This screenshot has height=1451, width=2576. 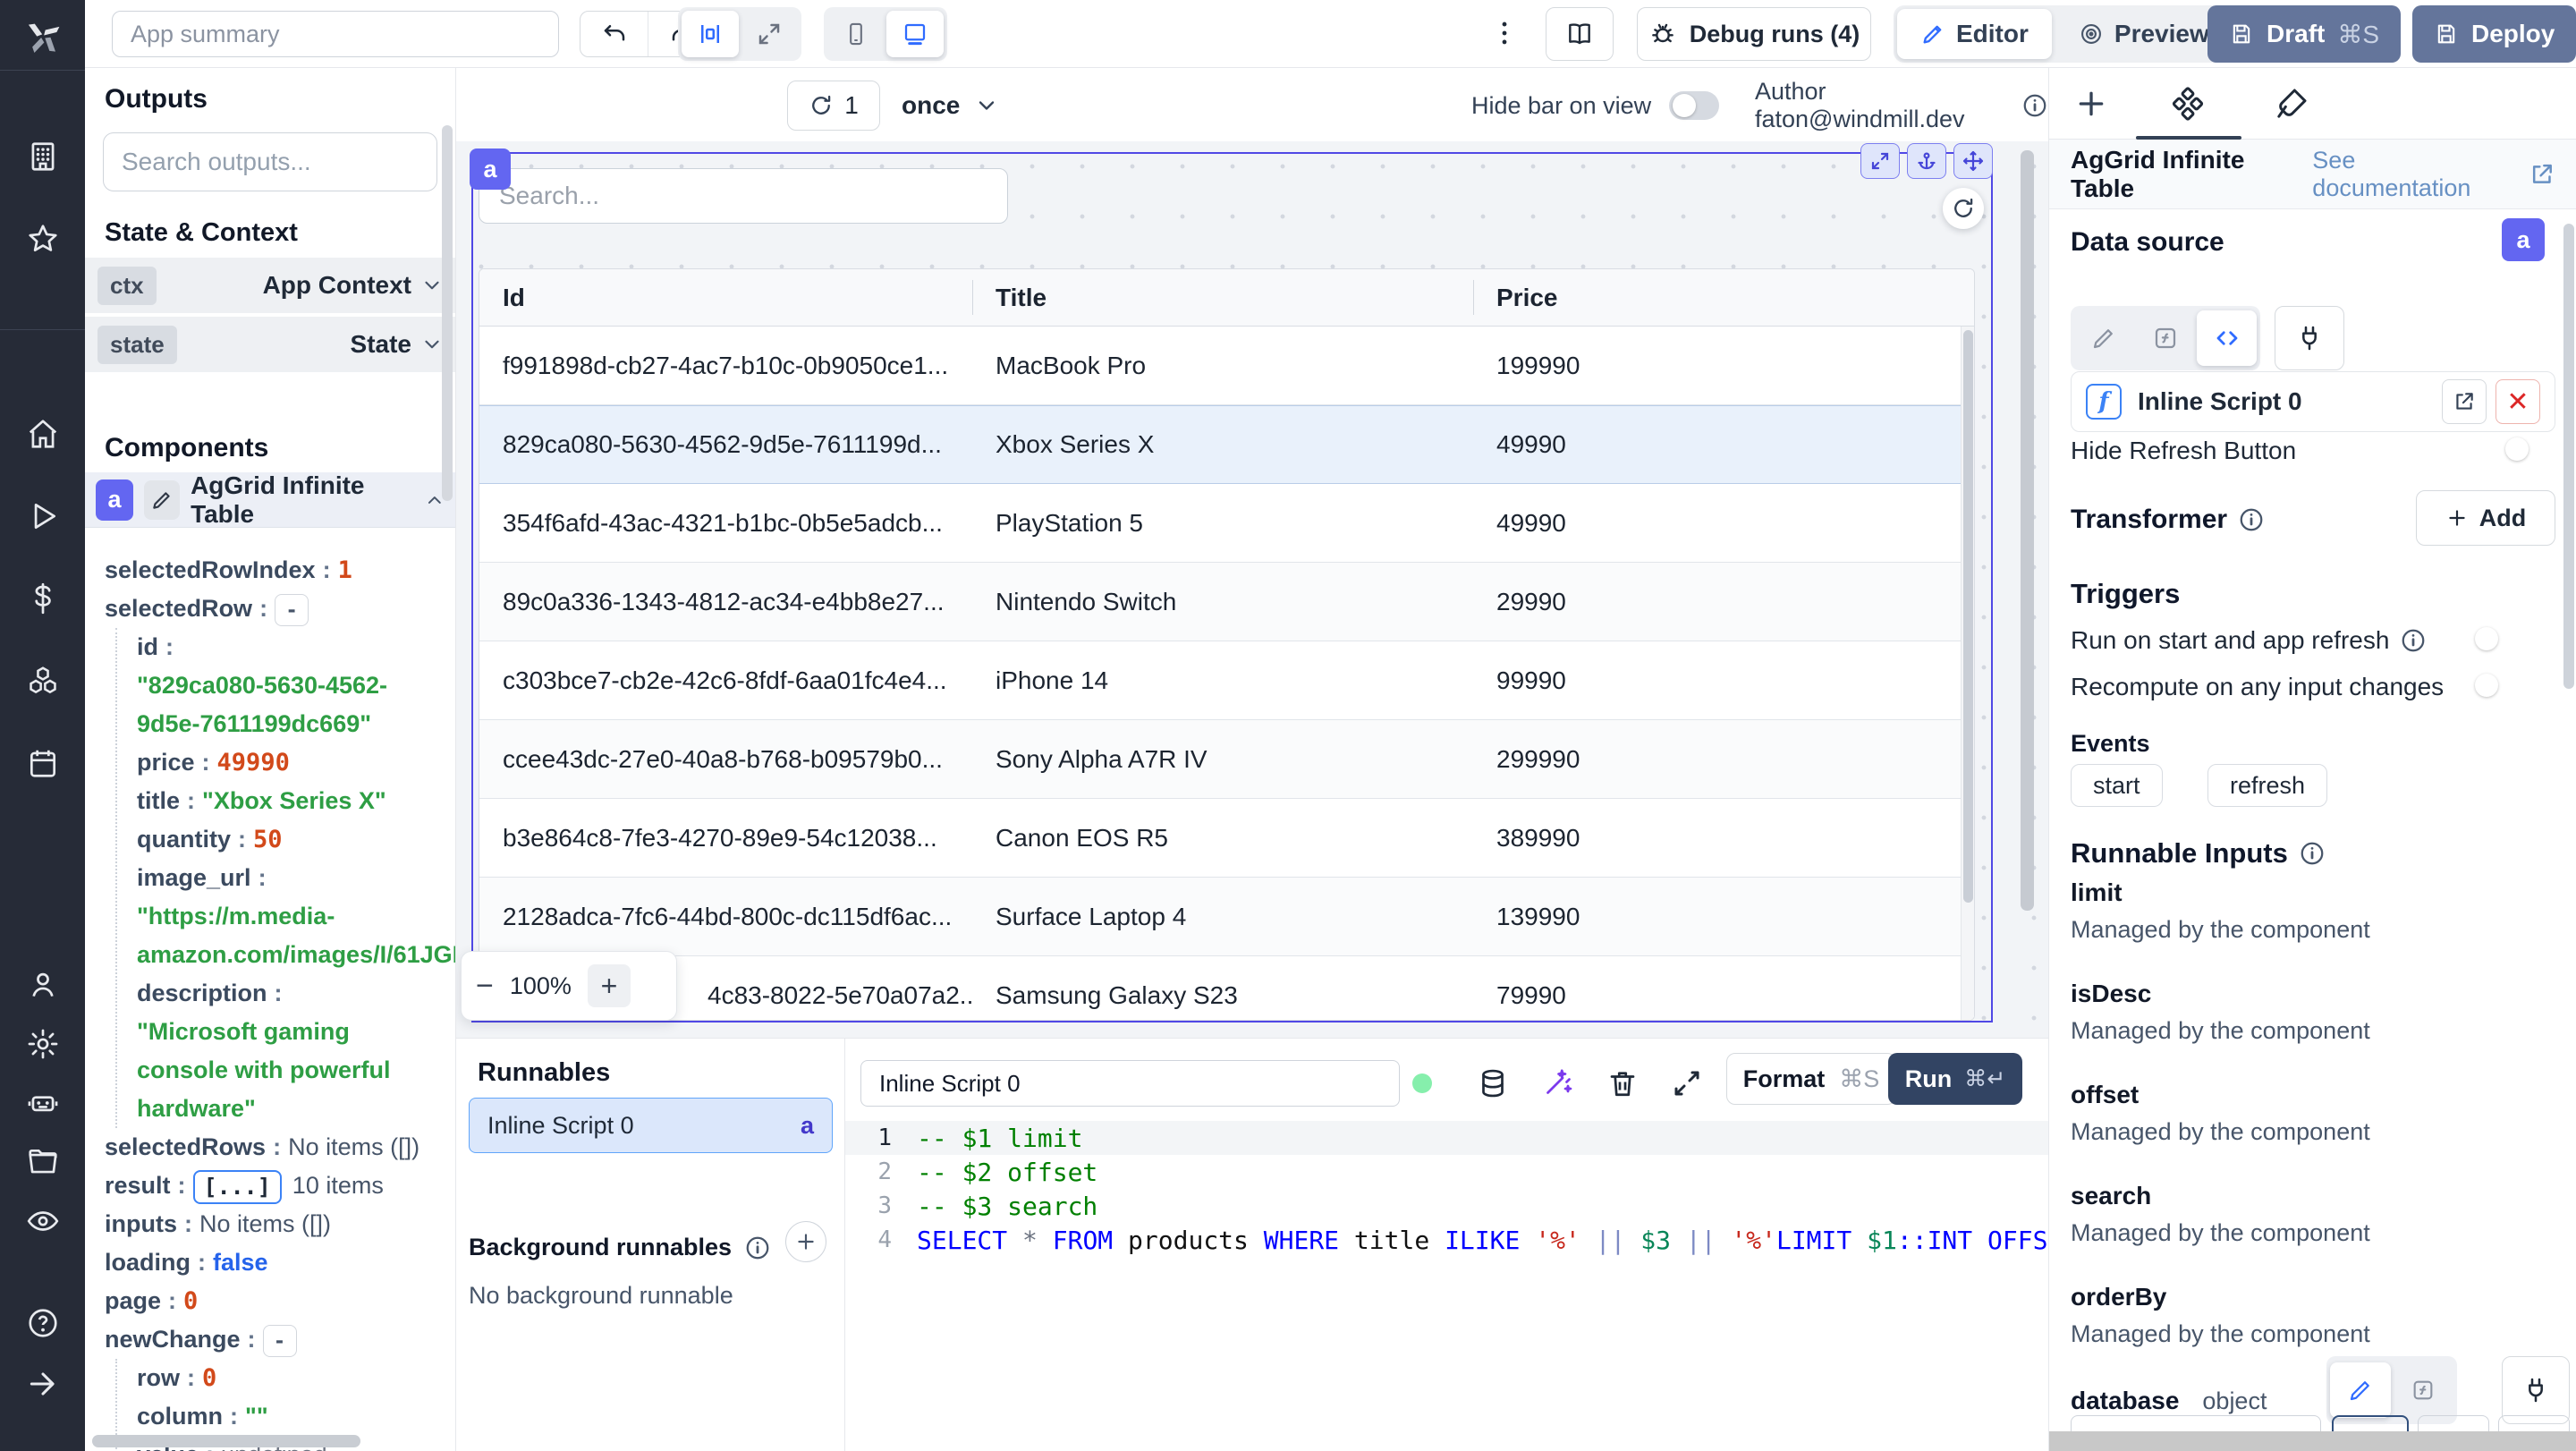 I want to click on user-icon, so click(x=43, y=985).